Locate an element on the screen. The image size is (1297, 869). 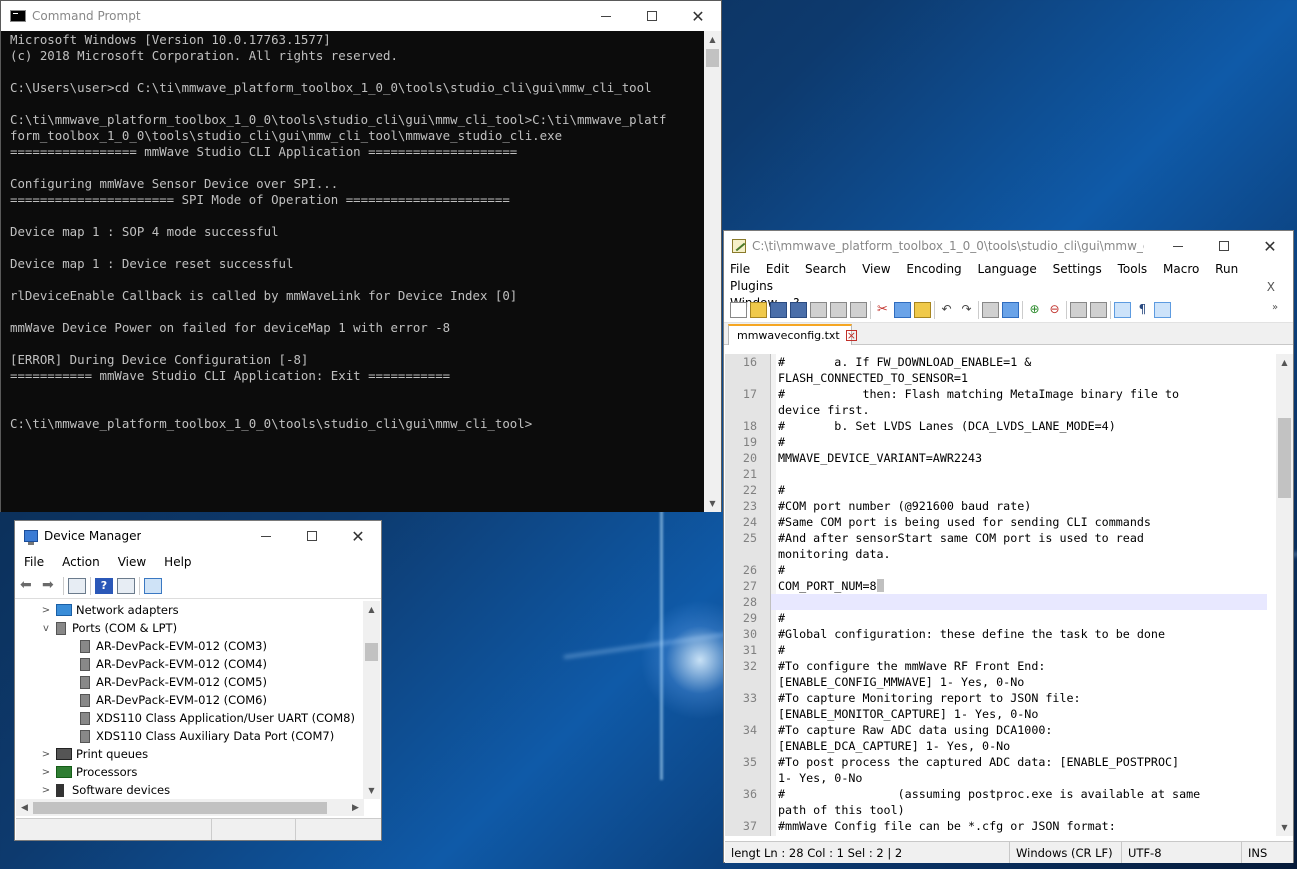
new-file-icon is located at coordinates (738, 309).